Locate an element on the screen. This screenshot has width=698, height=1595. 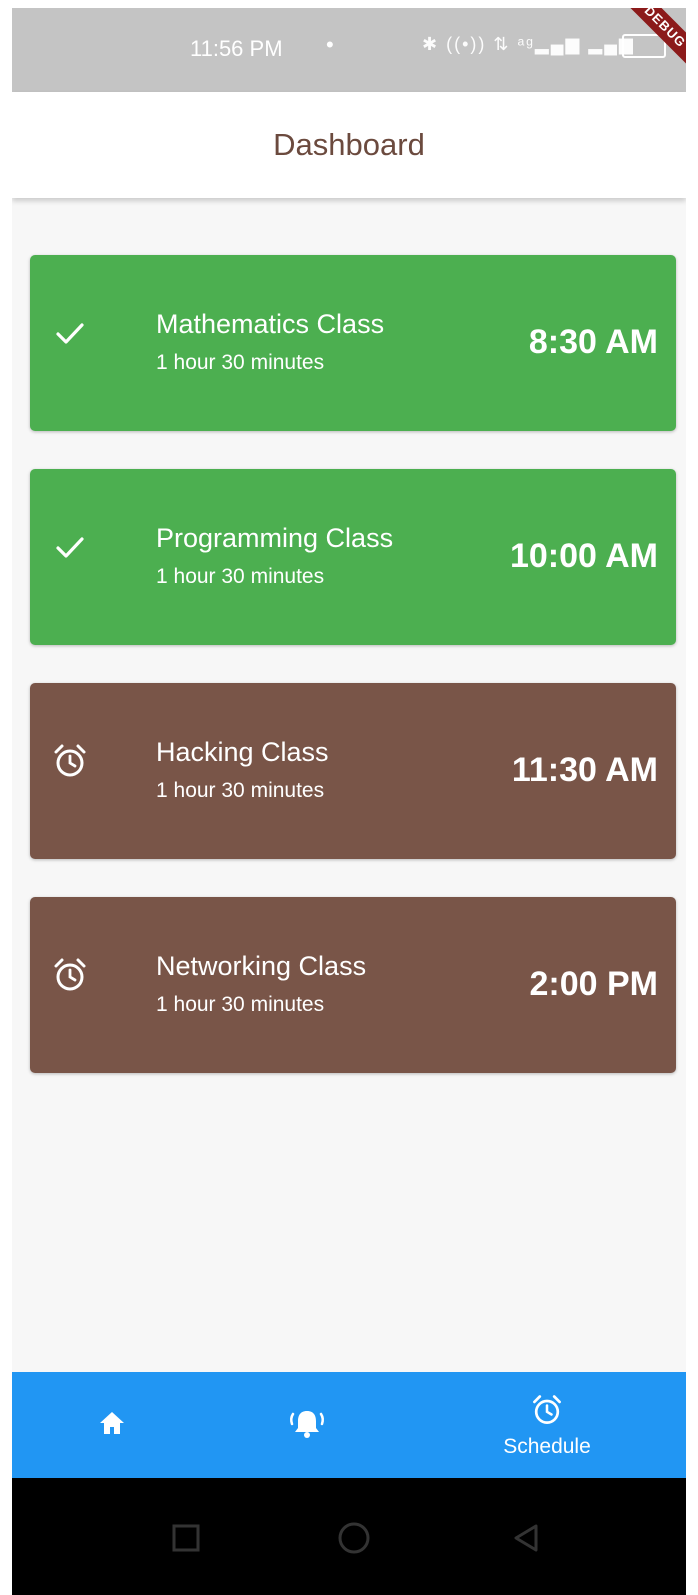
home-icon is located at coordinates (112, 1425).